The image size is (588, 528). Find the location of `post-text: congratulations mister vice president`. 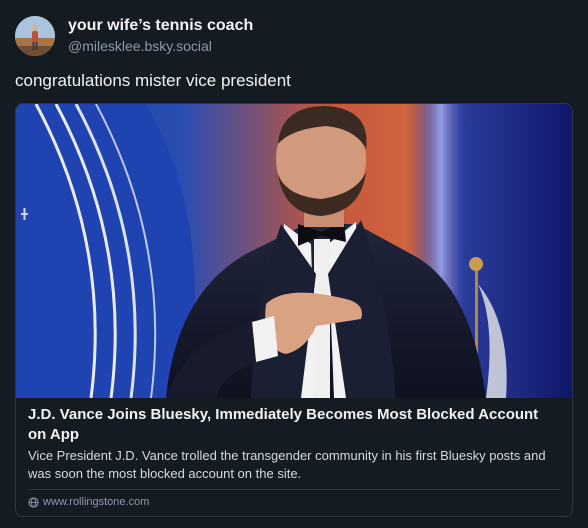

post-text: congratulations mister vice president is located at coordinates (153, 80).